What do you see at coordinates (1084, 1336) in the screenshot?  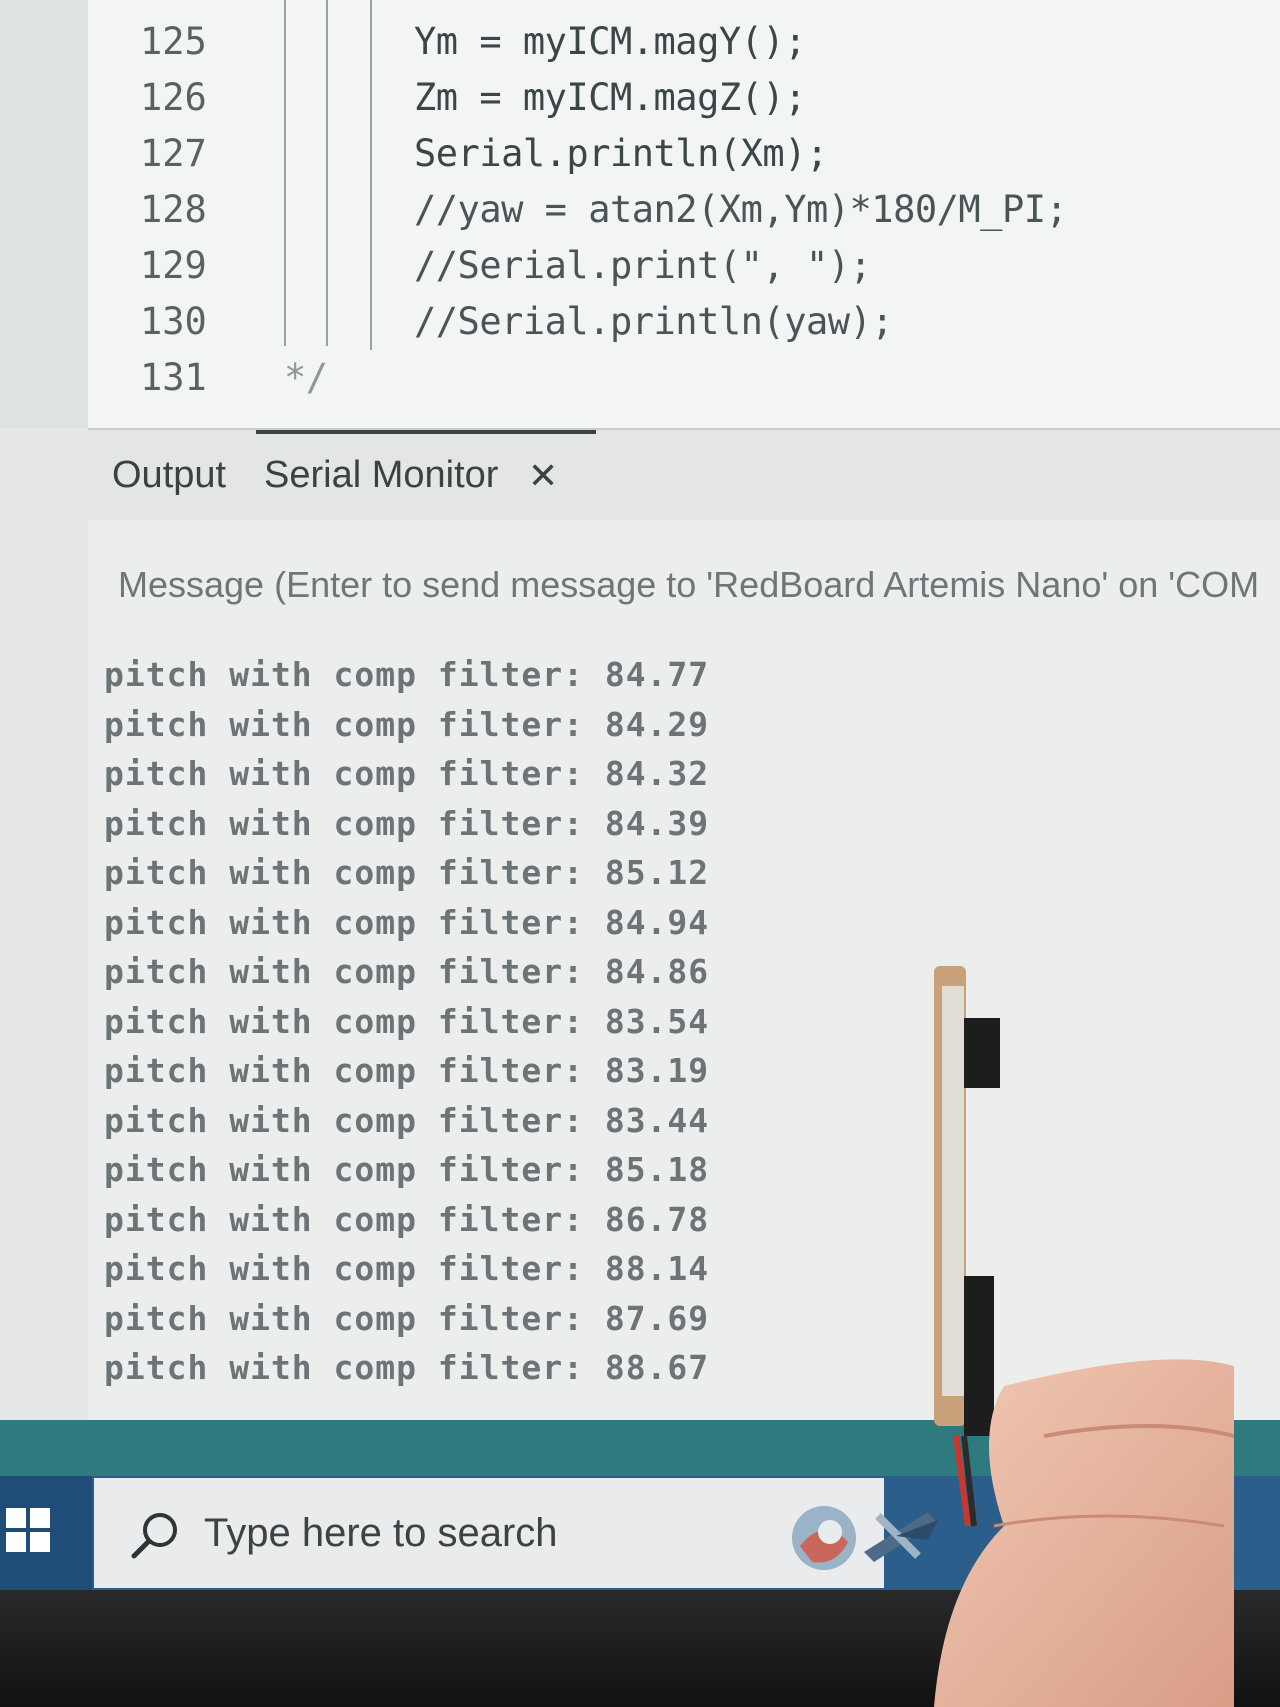 I see `sensor-board-photo` at bounding box center [1084, 1336].